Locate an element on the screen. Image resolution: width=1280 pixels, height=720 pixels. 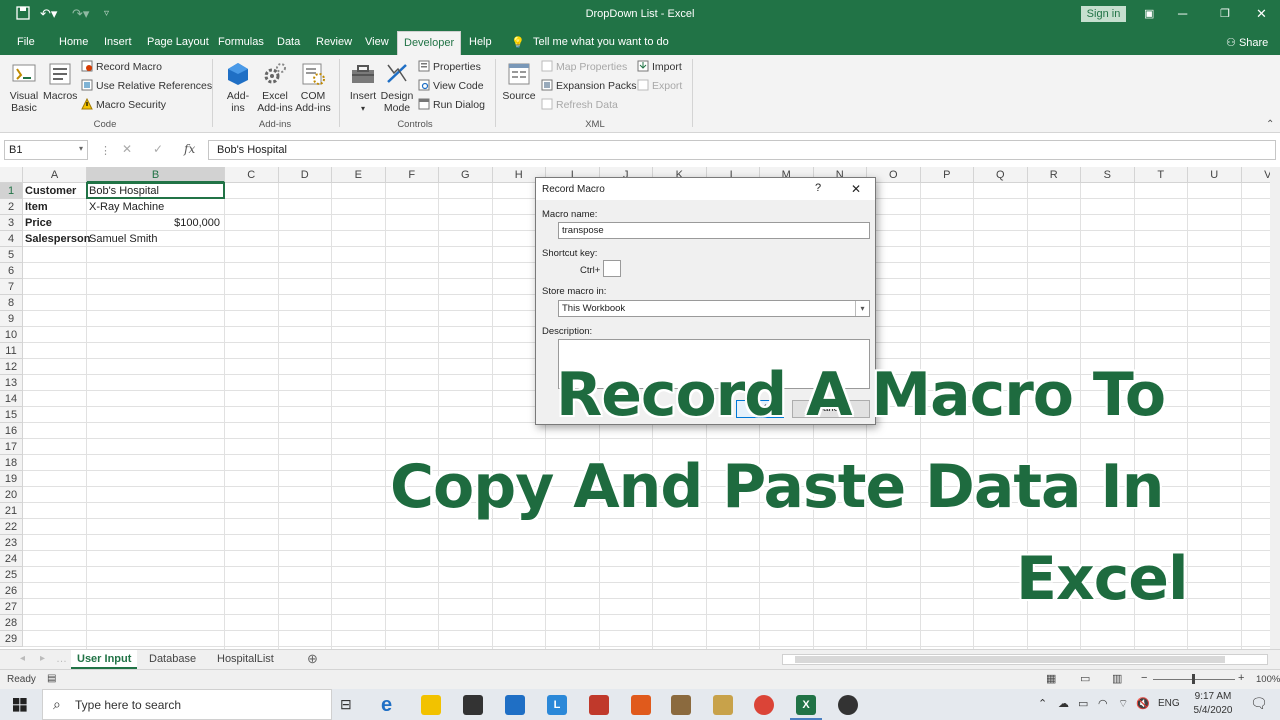
vertical-scrollbar is located at coordinates (1275, 408).